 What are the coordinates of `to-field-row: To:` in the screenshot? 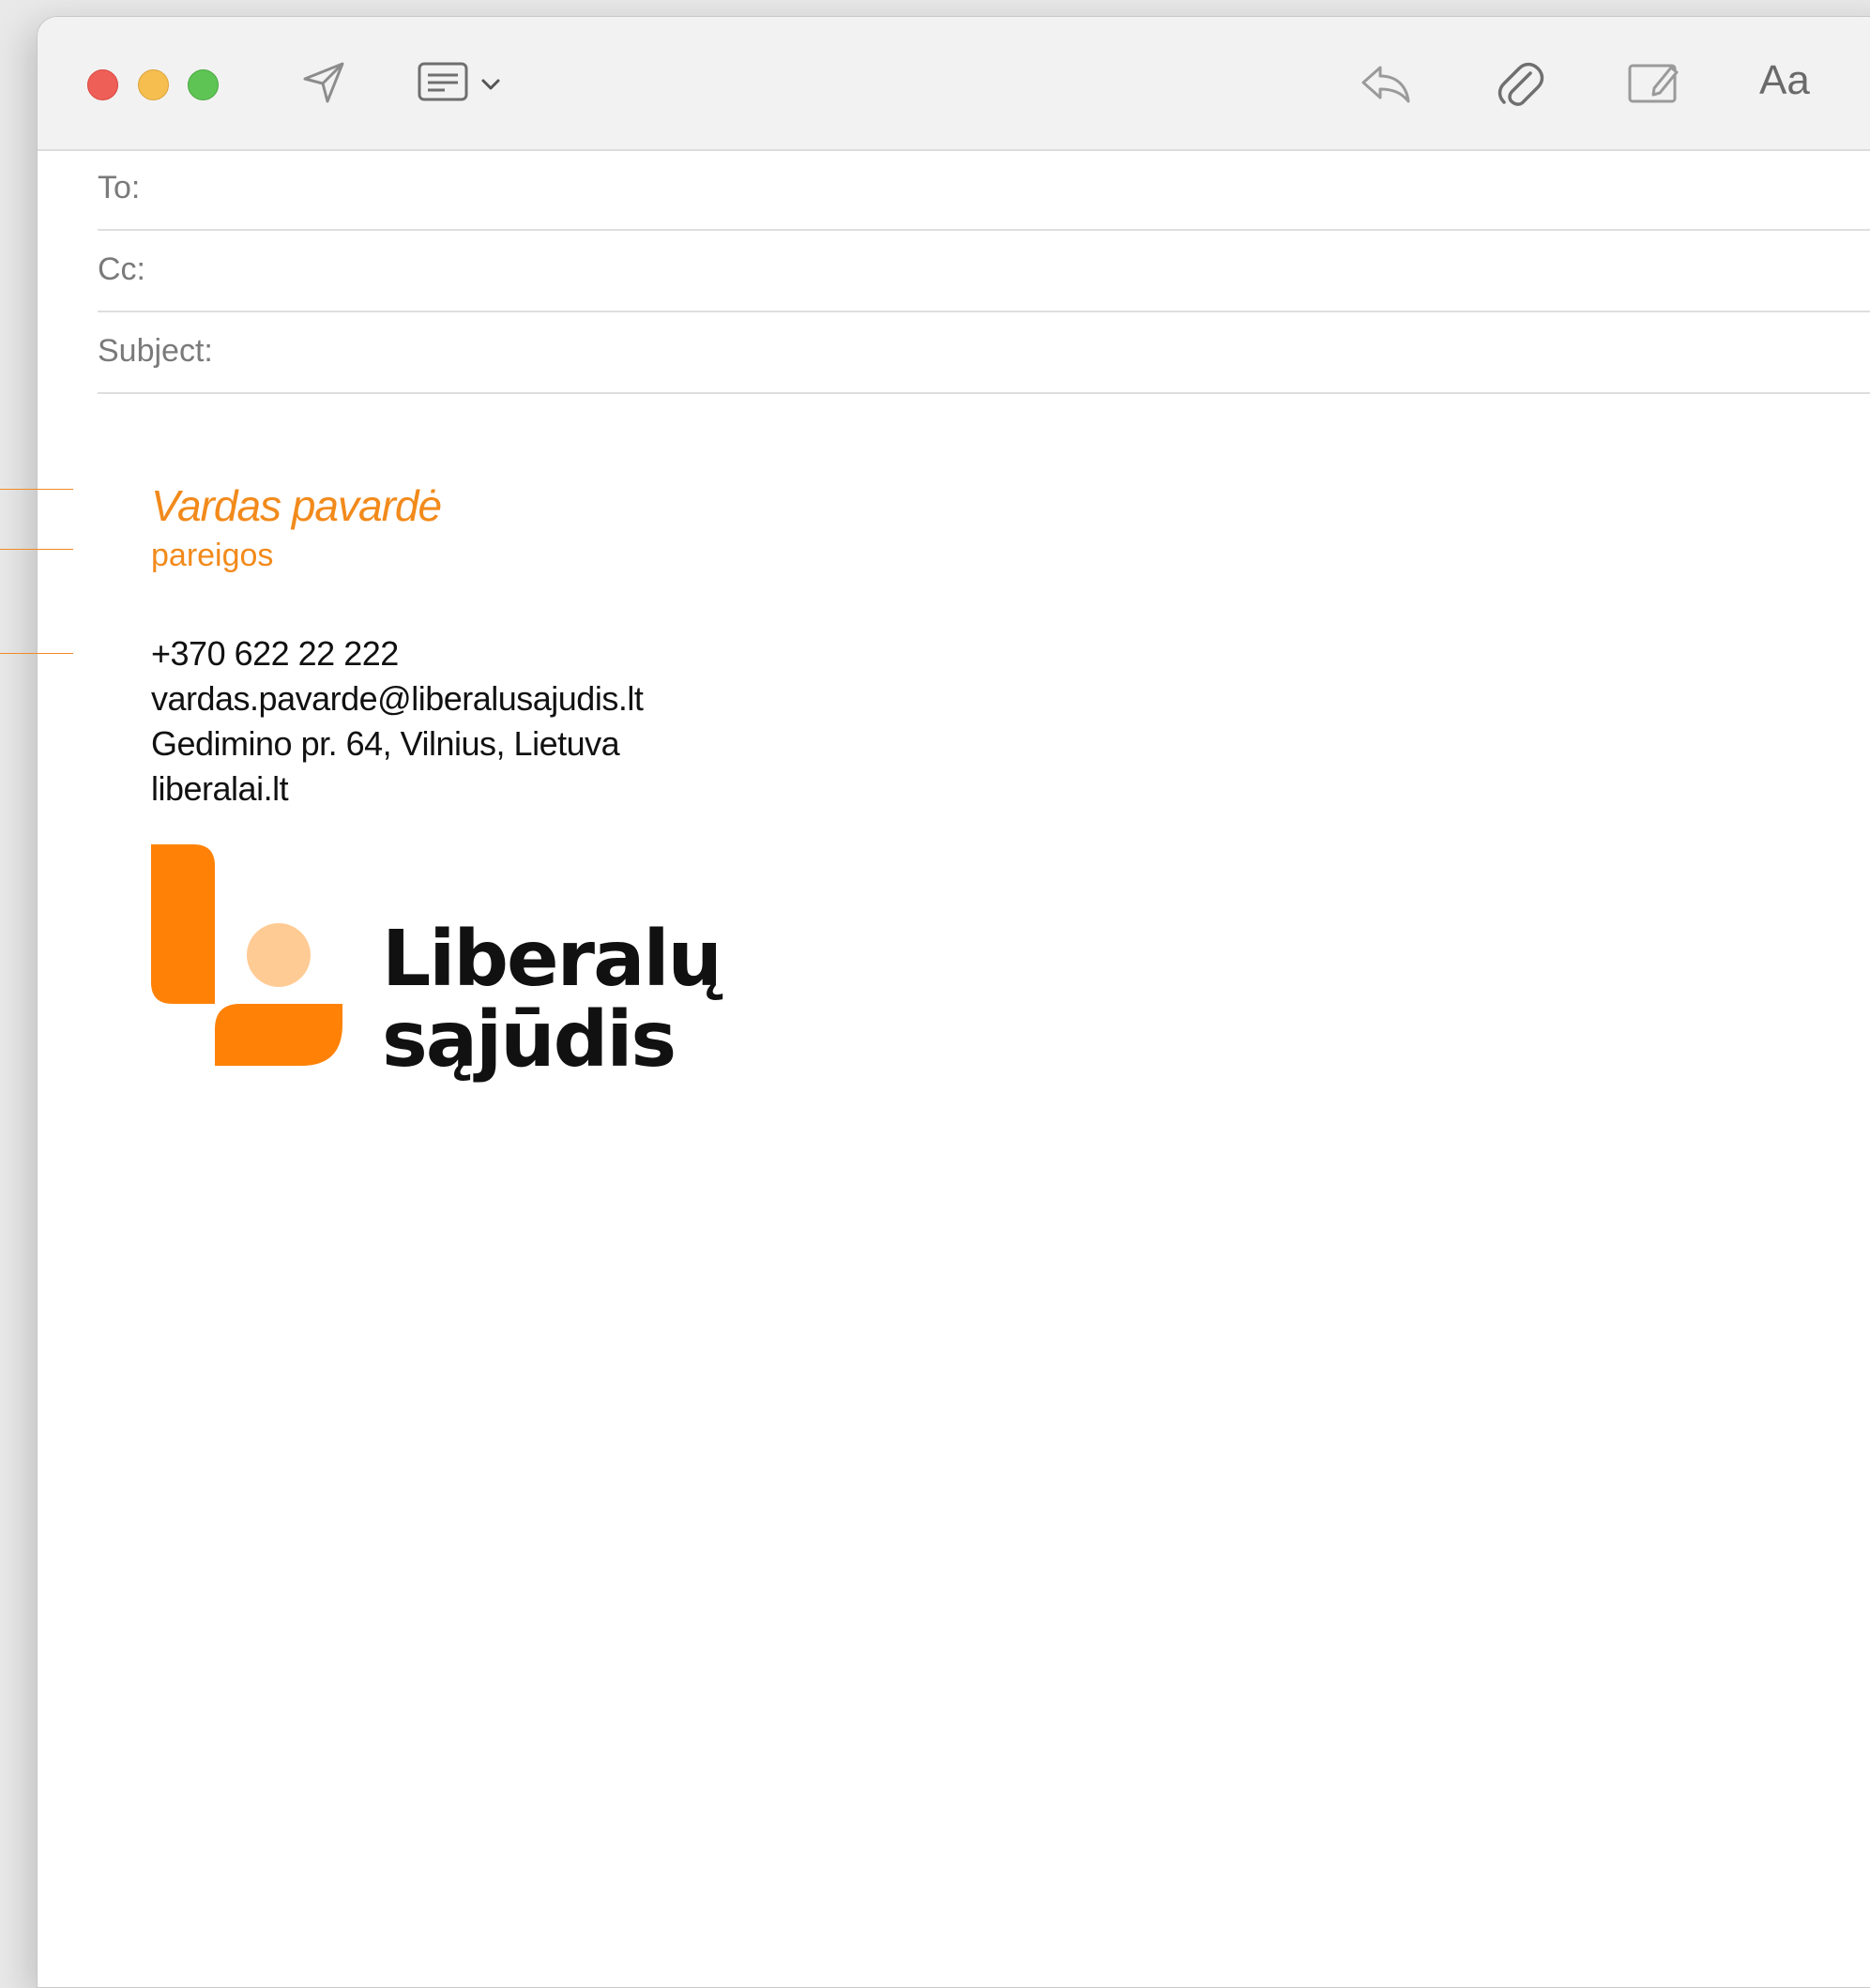 It's located at (984, 190).